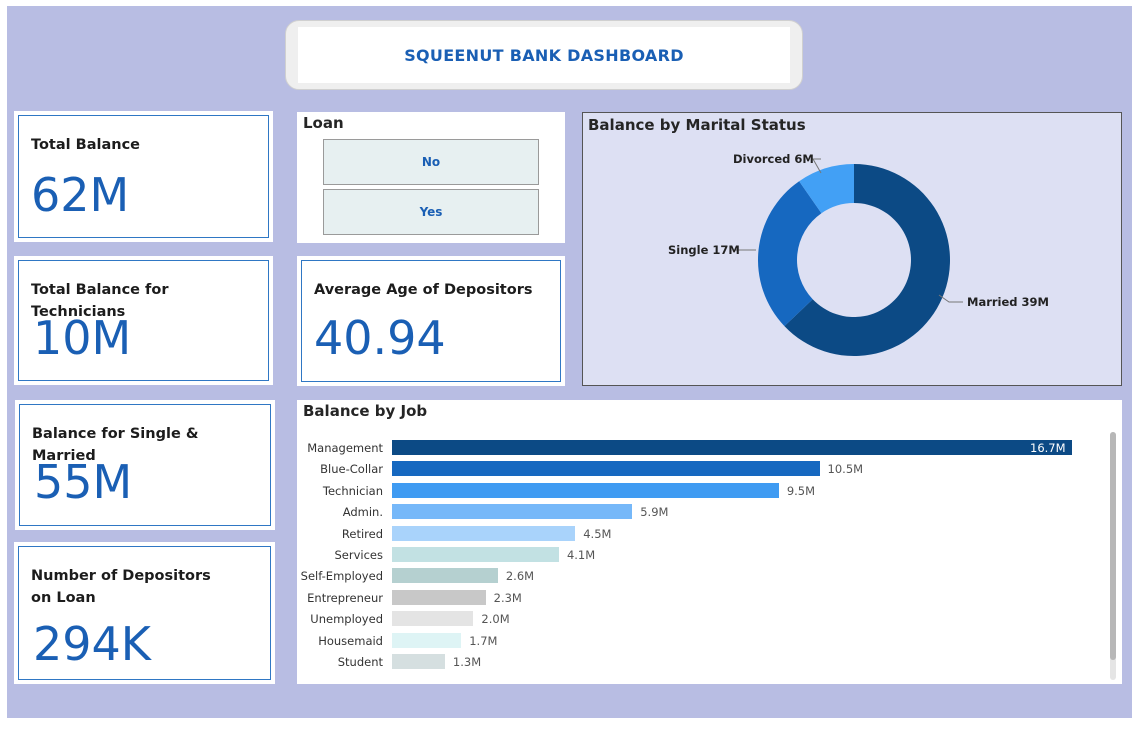 This screenshot has height=730, width=1147. I want to click on bar-retired, so click(484, 533).